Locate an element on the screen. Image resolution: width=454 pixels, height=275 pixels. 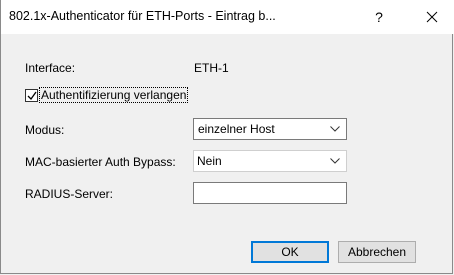
mode-select: einzelner Host is located at coordinates (270, 129).